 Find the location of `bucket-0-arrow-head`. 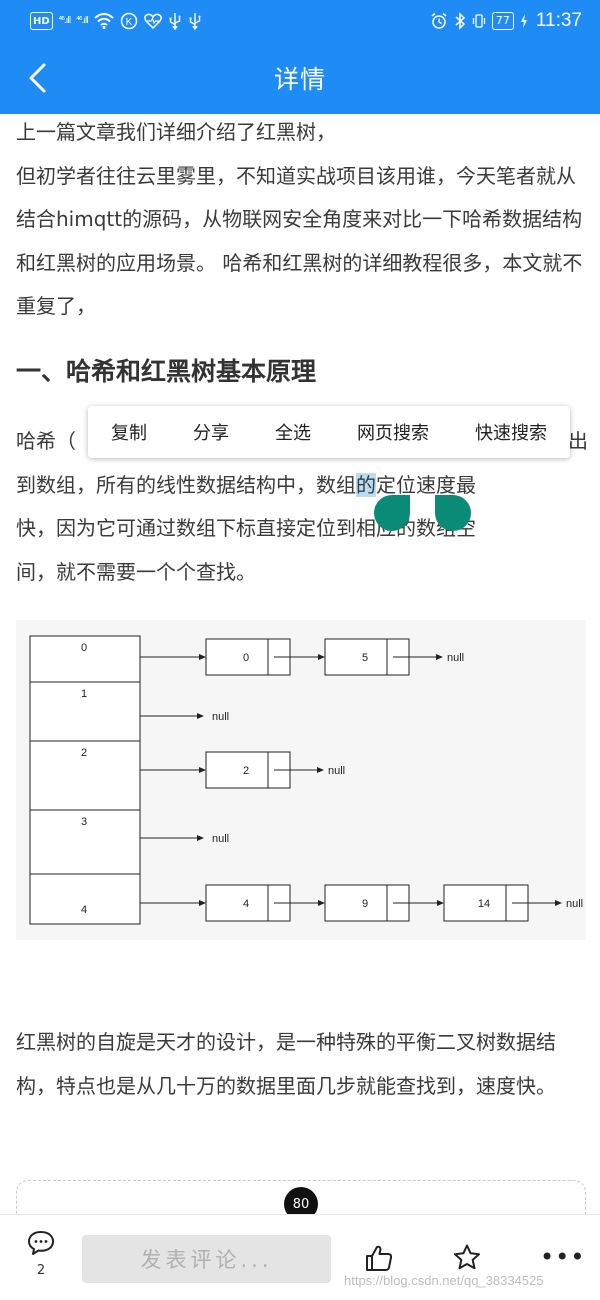

bucket-0-arrow-head is located at coordinates (202, 657).